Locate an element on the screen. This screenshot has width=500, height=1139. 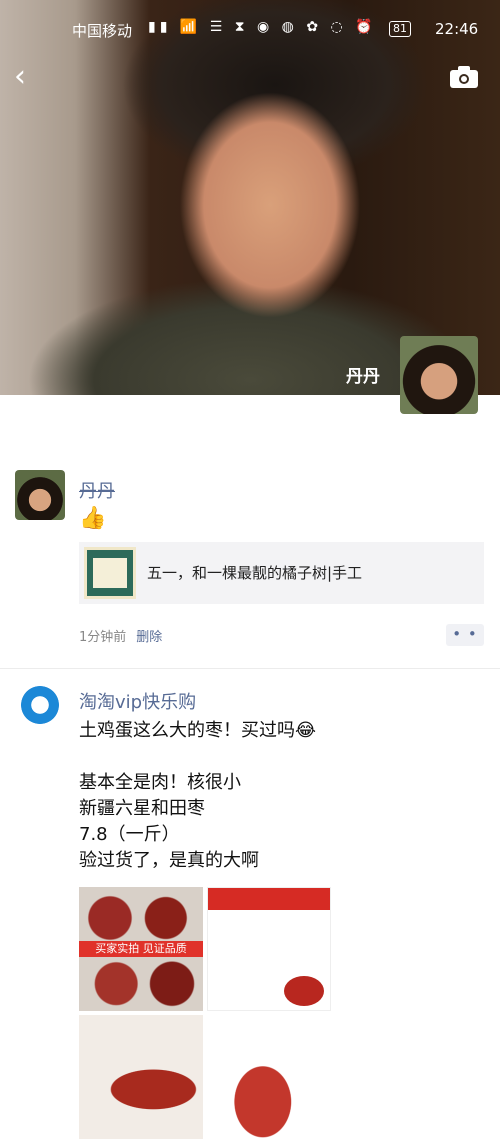
owner-avatar is located at coordinates (439, 375).